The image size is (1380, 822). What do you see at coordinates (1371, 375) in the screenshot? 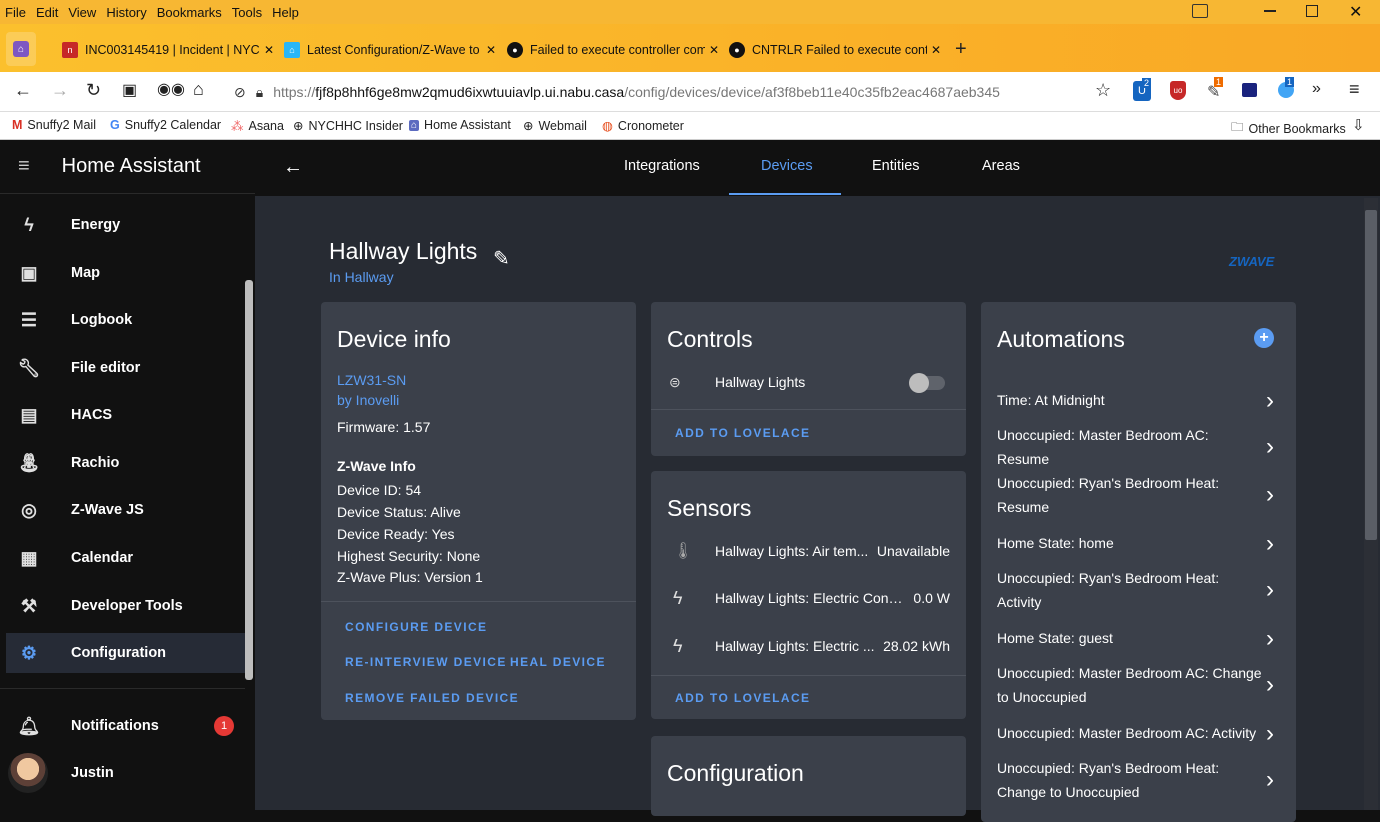
I see `main-scrollbar-thumb` at bounding box center [1371, 375].